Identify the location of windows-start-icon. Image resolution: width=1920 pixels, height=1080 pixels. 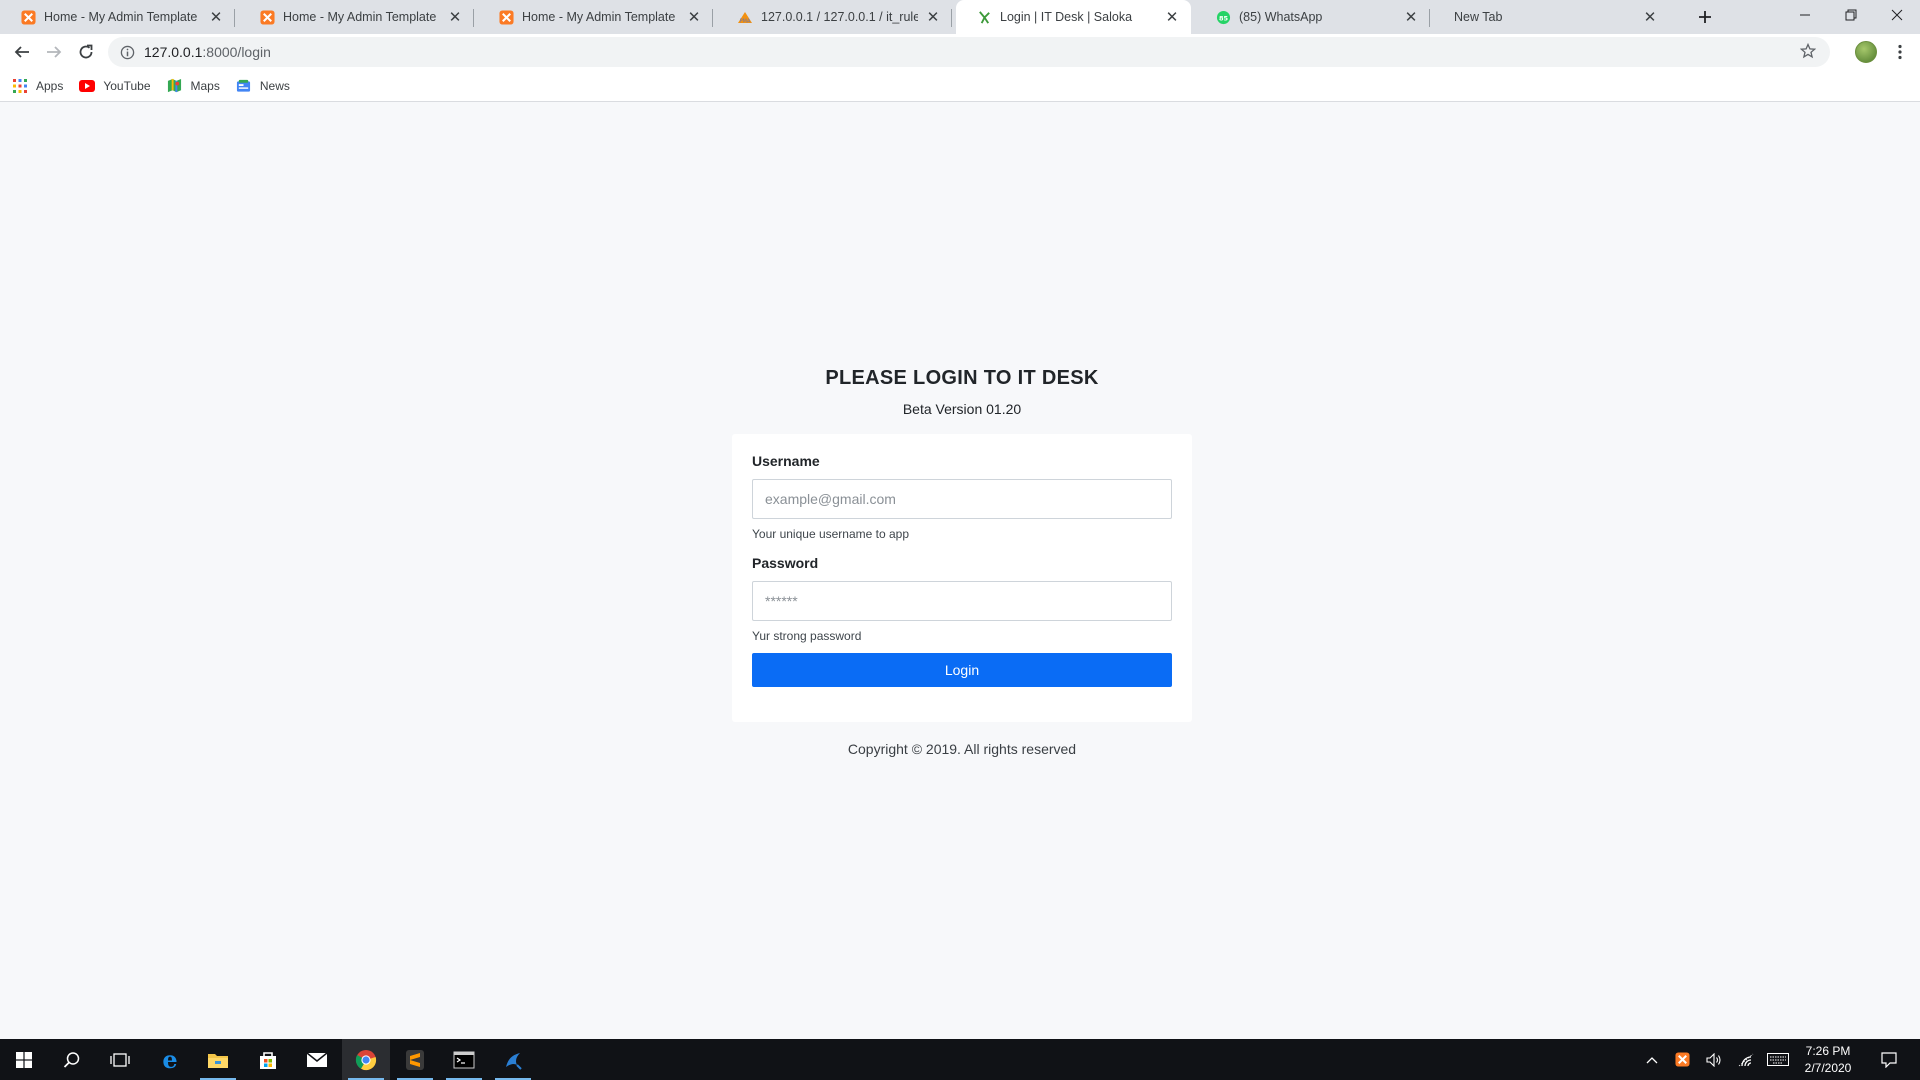
(24, 1059).